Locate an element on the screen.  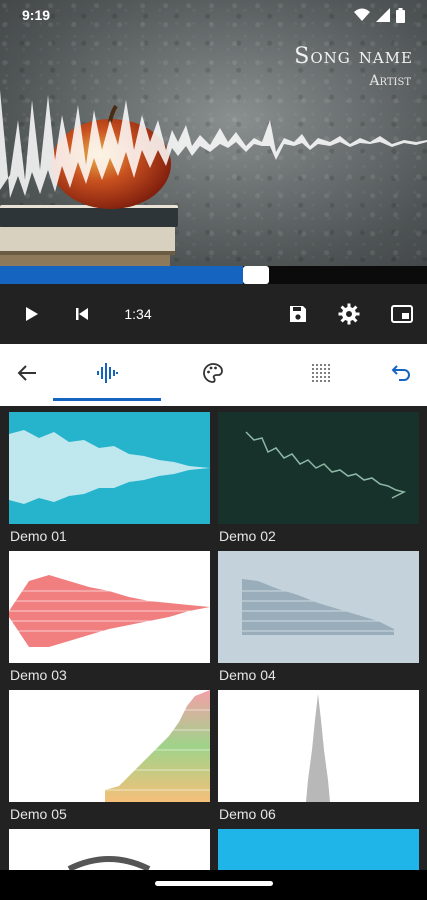
waveform-icon is located at coordinates (107, 373).